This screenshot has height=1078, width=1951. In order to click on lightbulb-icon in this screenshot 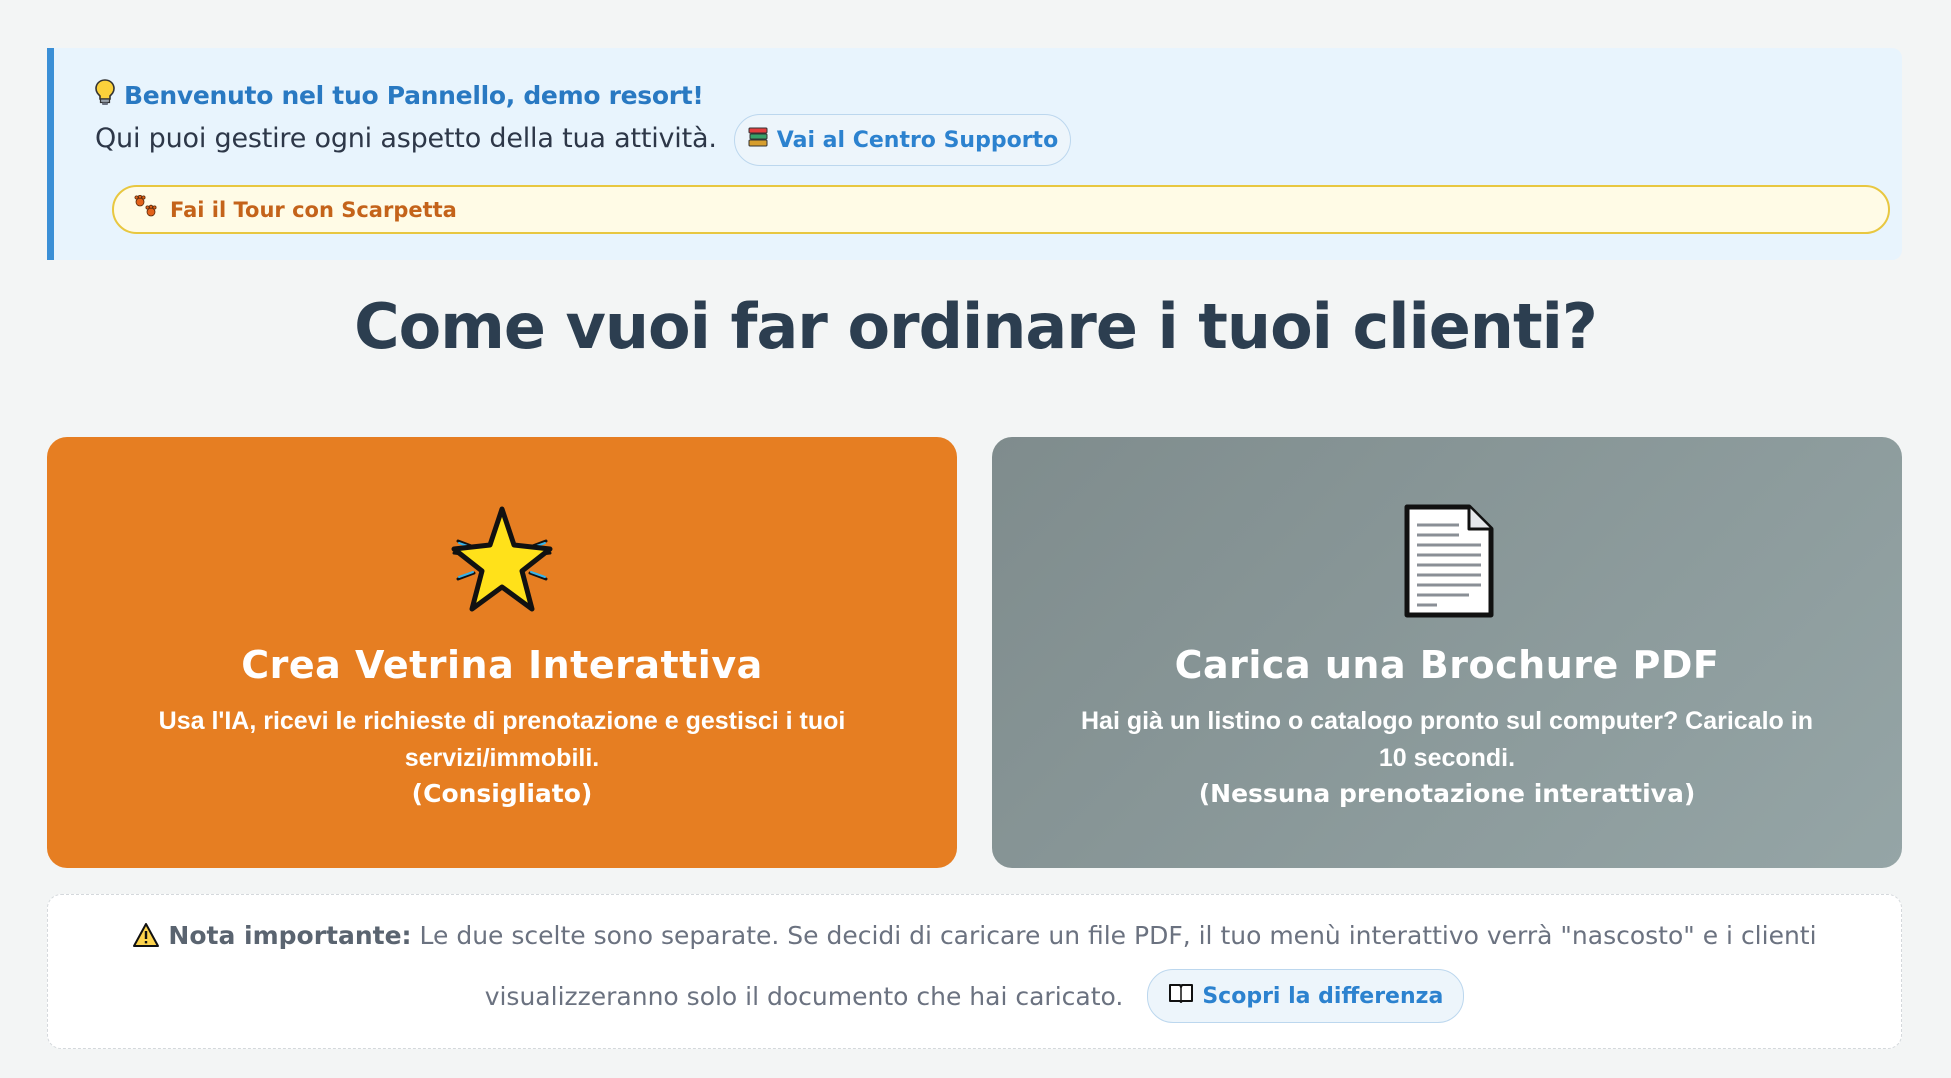, I will do `click(105, 95)`.